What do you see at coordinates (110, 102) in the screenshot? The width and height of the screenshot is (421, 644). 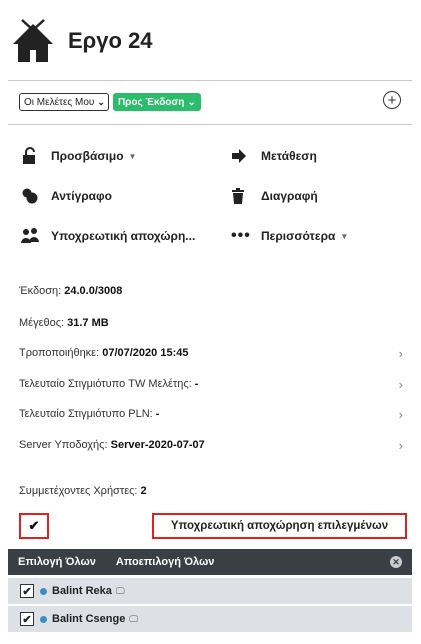 I see `filter-bar: Οι Μελέτες Μου ⌄ Προς Έκδοση ⌄` at bounding box center [110, 102].